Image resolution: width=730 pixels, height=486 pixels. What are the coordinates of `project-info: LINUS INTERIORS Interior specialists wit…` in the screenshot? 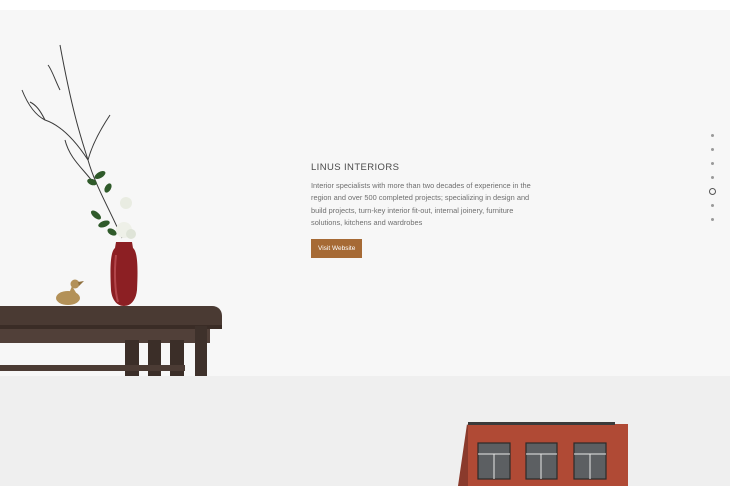 It's located at (423, 210).